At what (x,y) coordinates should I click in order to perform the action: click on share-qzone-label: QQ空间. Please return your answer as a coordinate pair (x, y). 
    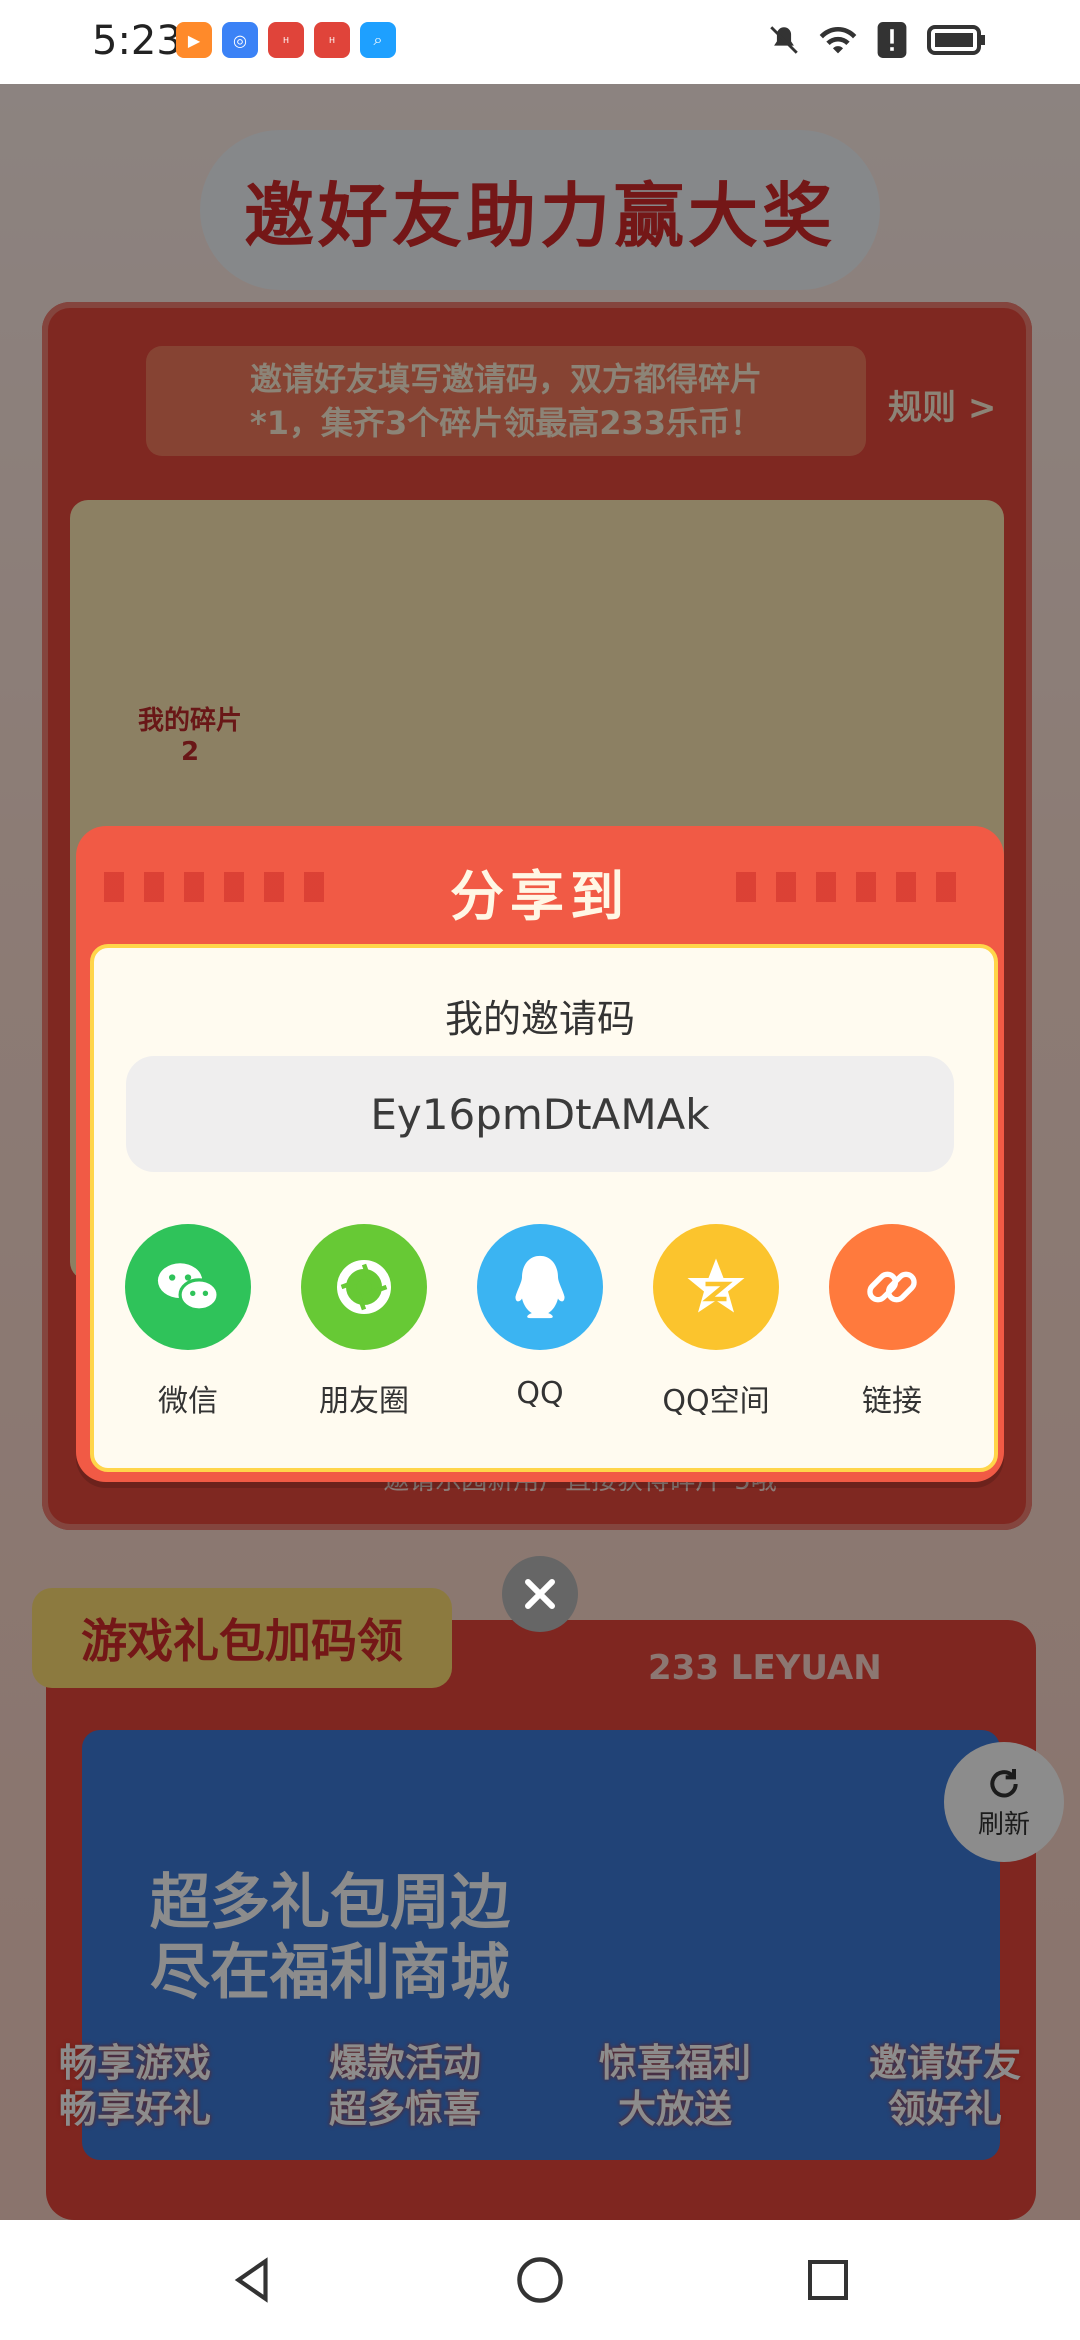
    Looking at the image, I should click on (716, 1401).